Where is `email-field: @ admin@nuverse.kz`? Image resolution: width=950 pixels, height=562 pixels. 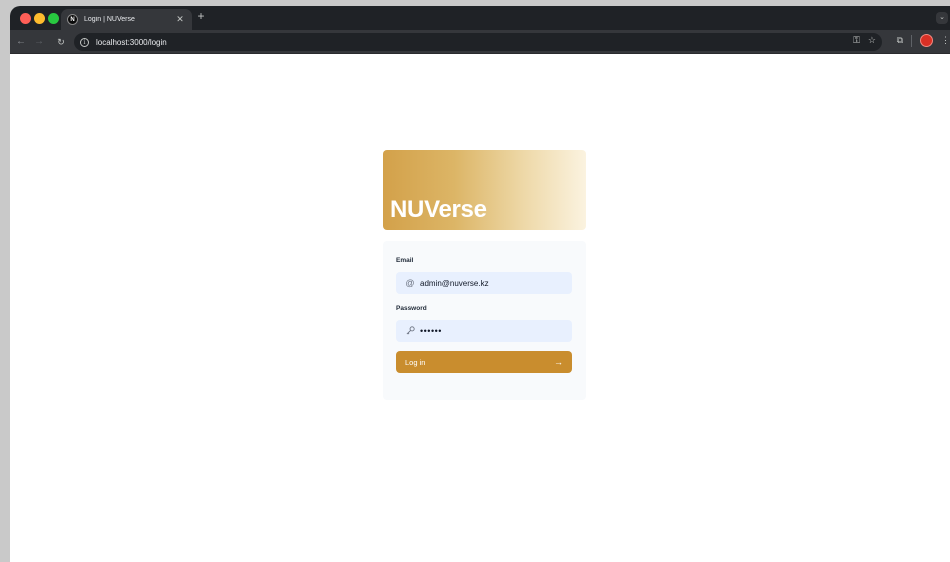 email-field: @ admin@nuverse.kz is located at coordinates (484, 283).